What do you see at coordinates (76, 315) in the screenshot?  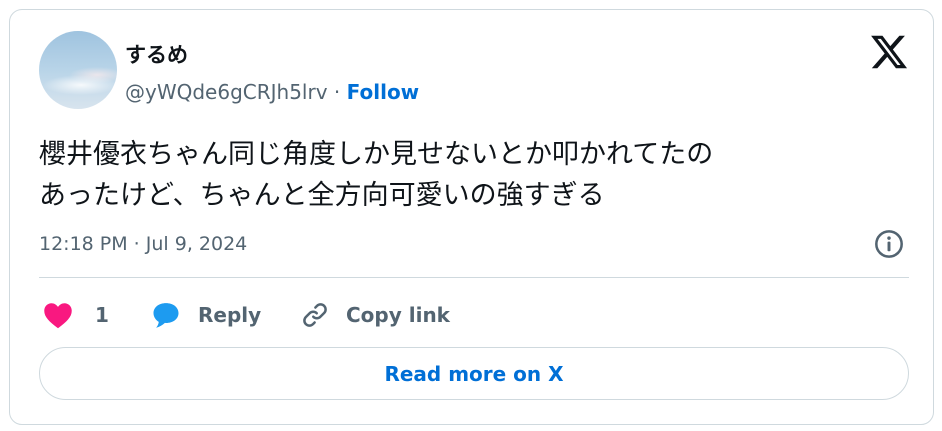 I see `like-button: 1` at bounding box center [76, 315].